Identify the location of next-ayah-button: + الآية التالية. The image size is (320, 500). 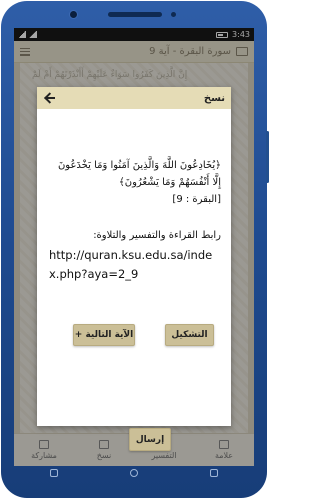
(104, 335).